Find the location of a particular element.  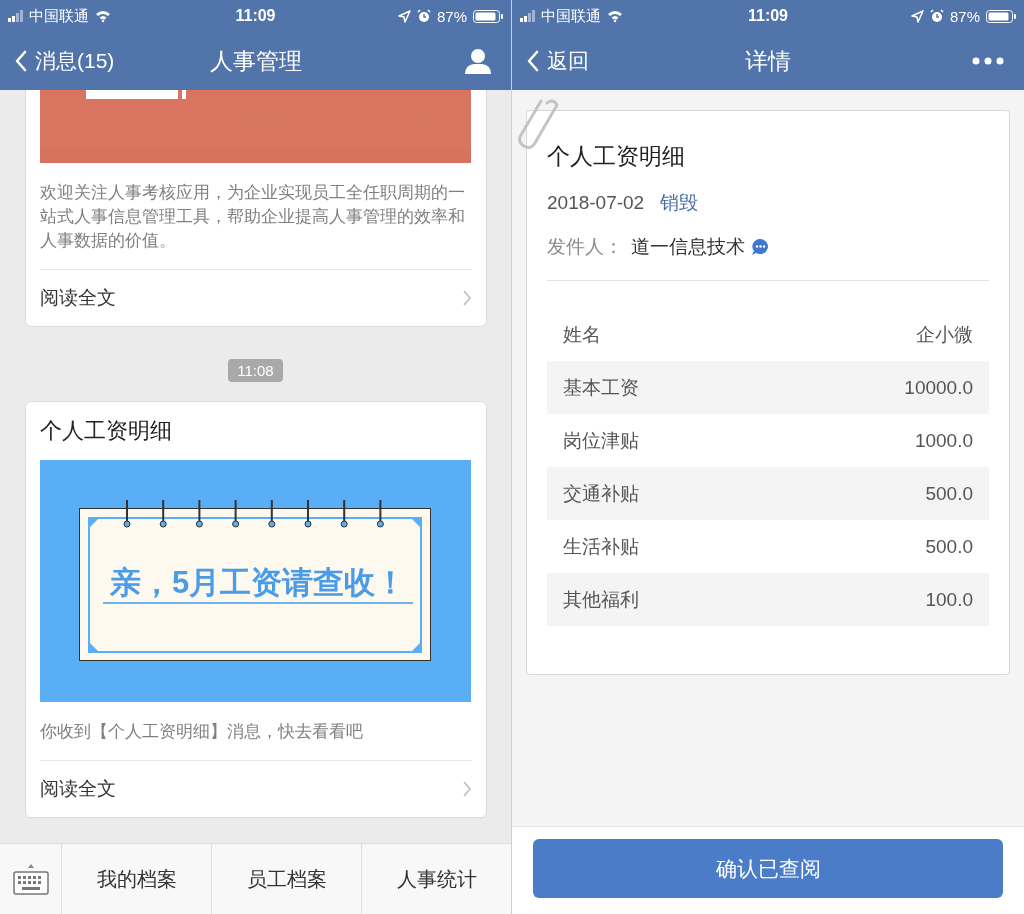

table-cell-text: 基本工资 is located at coordinates (601, 387).